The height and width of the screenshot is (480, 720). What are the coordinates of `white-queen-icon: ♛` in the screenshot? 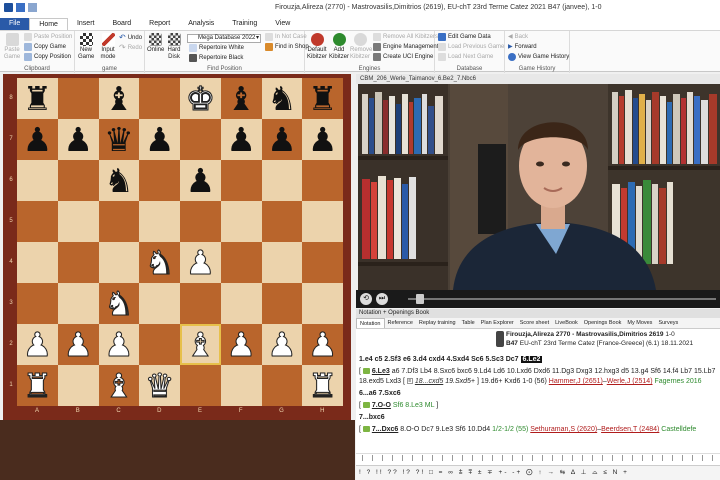 It's located at (159, 386).